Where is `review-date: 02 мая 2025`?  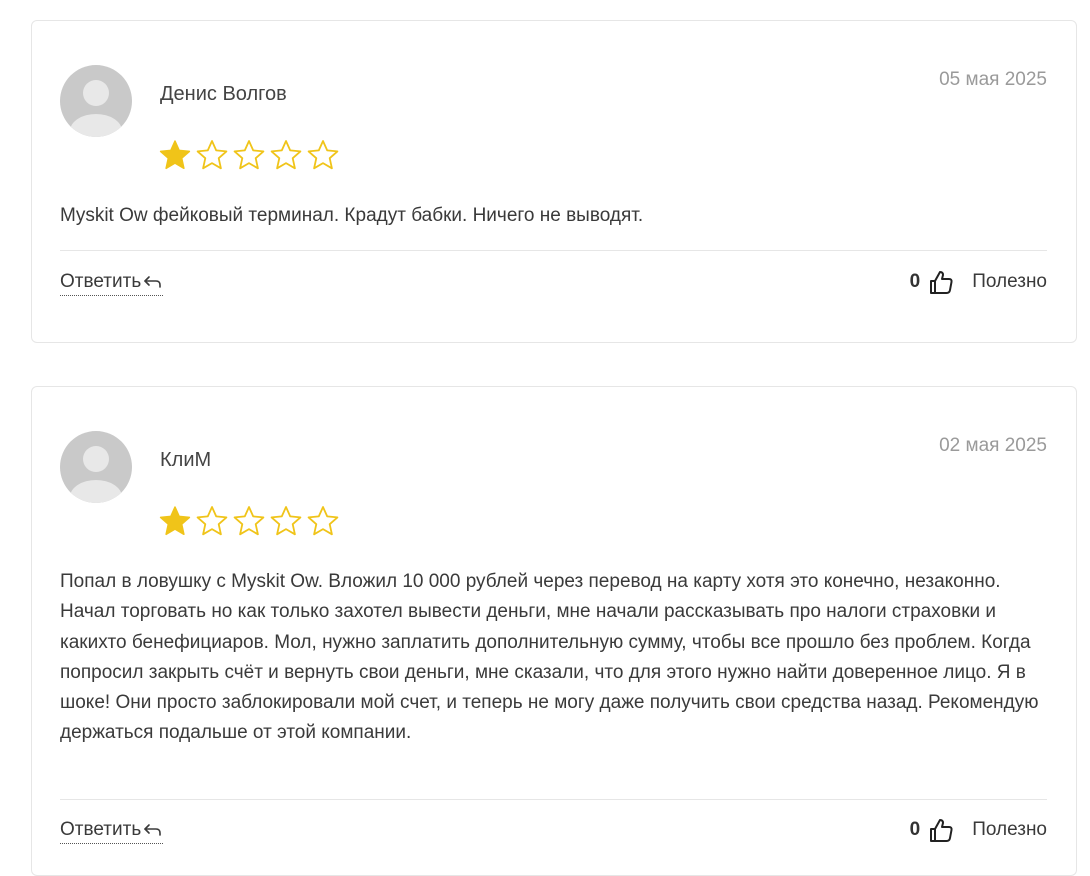
review-date: 02 мая 2025 is located at coordinates (993, 445).